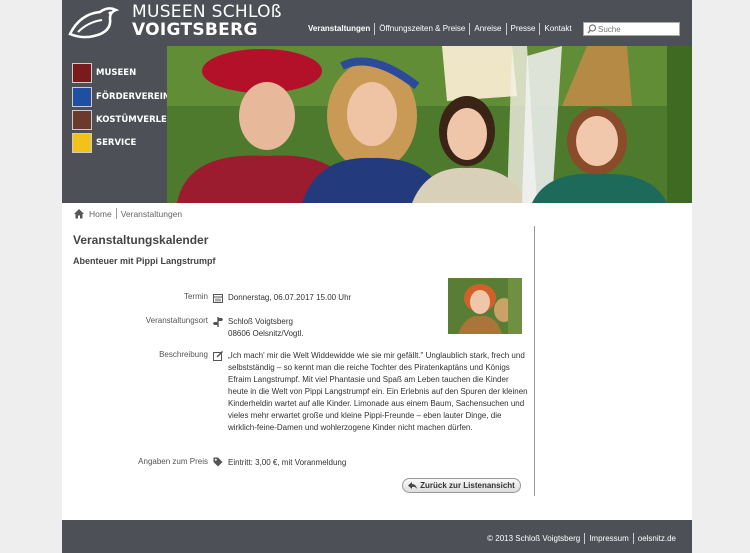 This screenshot has height=553, width=750. I want to click on brand-title: MUSEEN SCHLOß VOIGTSBERG, so click(207, 21).